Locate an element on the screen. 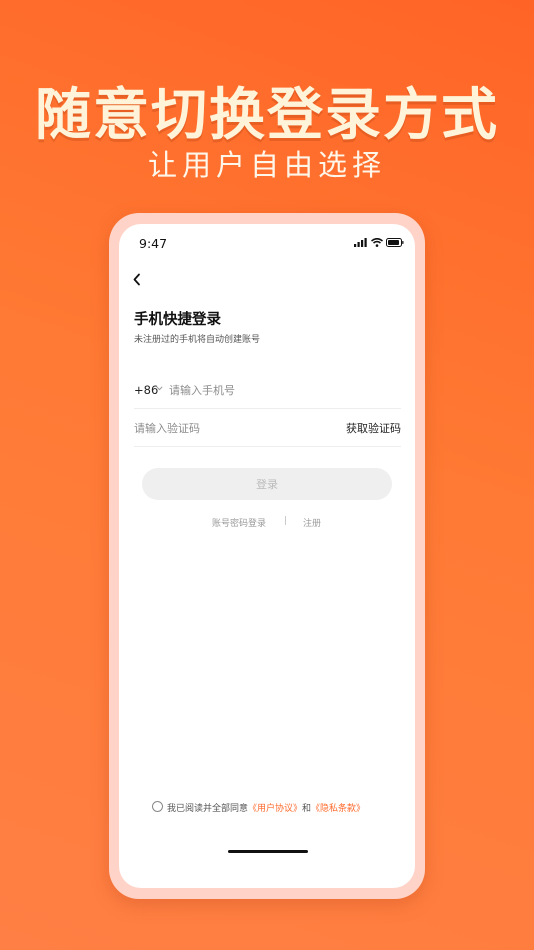  home-indicator is located at coordinates (268, 851).